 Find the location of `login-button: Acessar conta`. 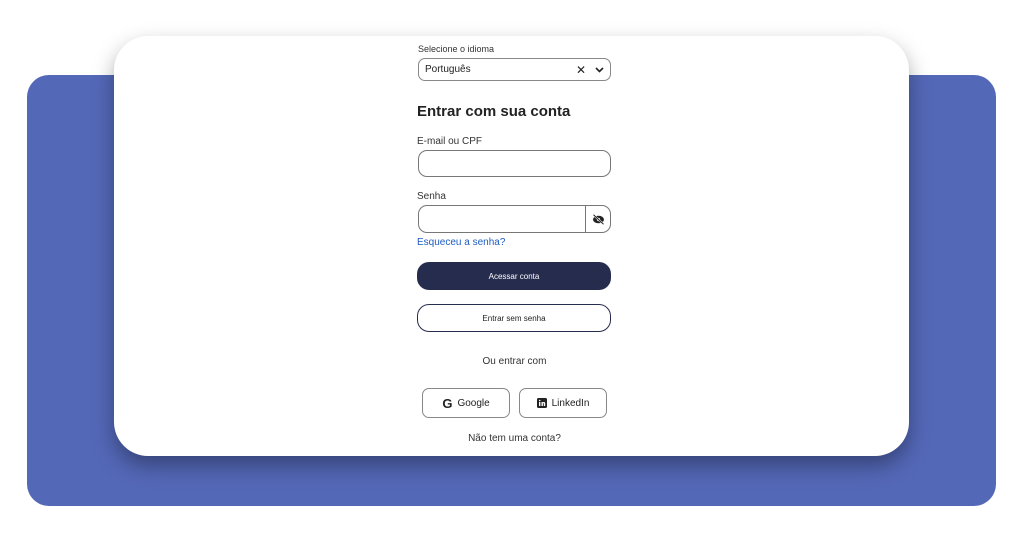

login-button: Acessar conta is located at coordinates (514, 276).